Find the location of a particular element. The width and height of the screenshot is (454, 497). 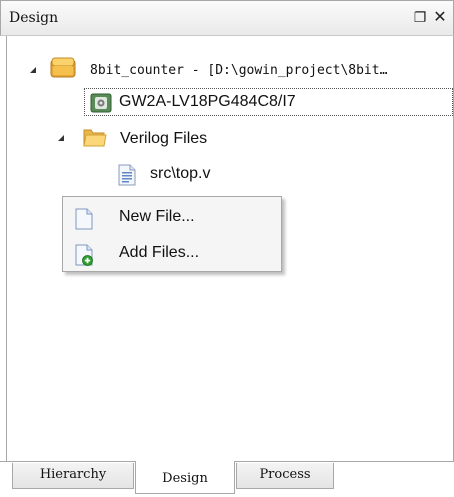

tab-process: Process is located at coordinates (285, 476).